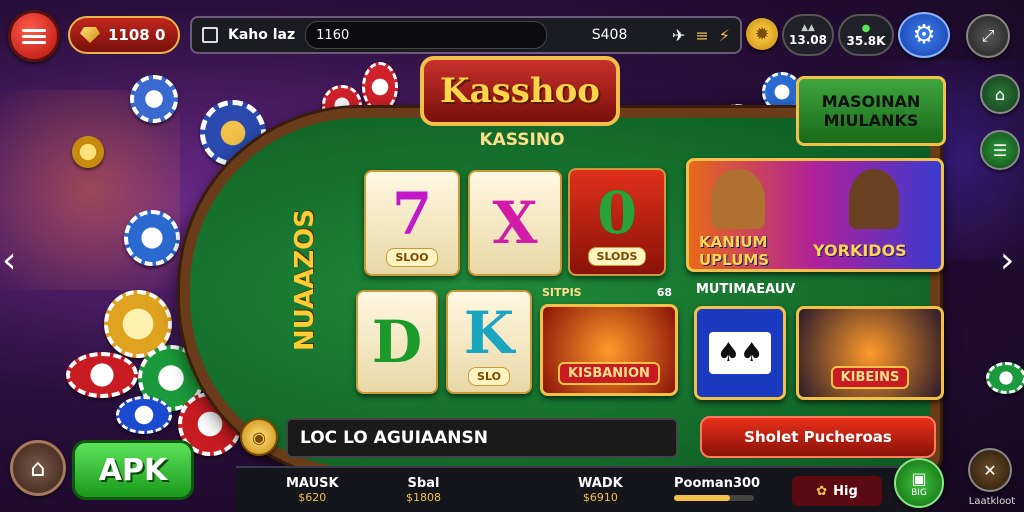 The height and width of the screenshot is (512, 1024). I want to click on hero-right-text: YORKIDOS, so click(860, 250).